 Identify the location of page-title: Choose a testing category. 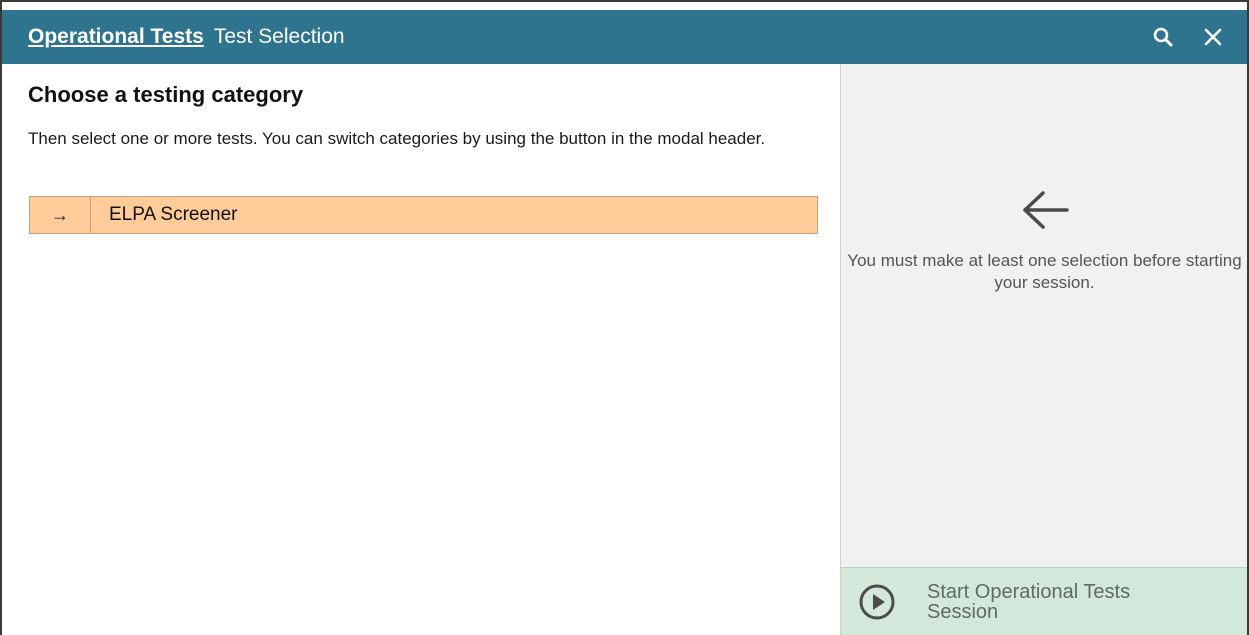
(166, 94).